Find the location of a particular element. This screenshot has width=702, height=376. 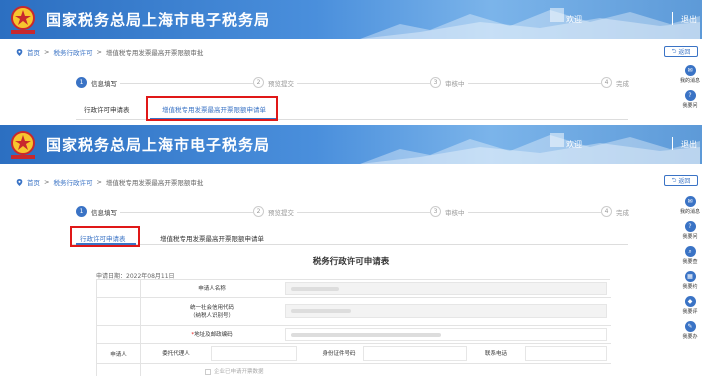

tab-invoice-limit: 增值税专用发票最高开票限额申请单 is located at coordinates (212, 238).